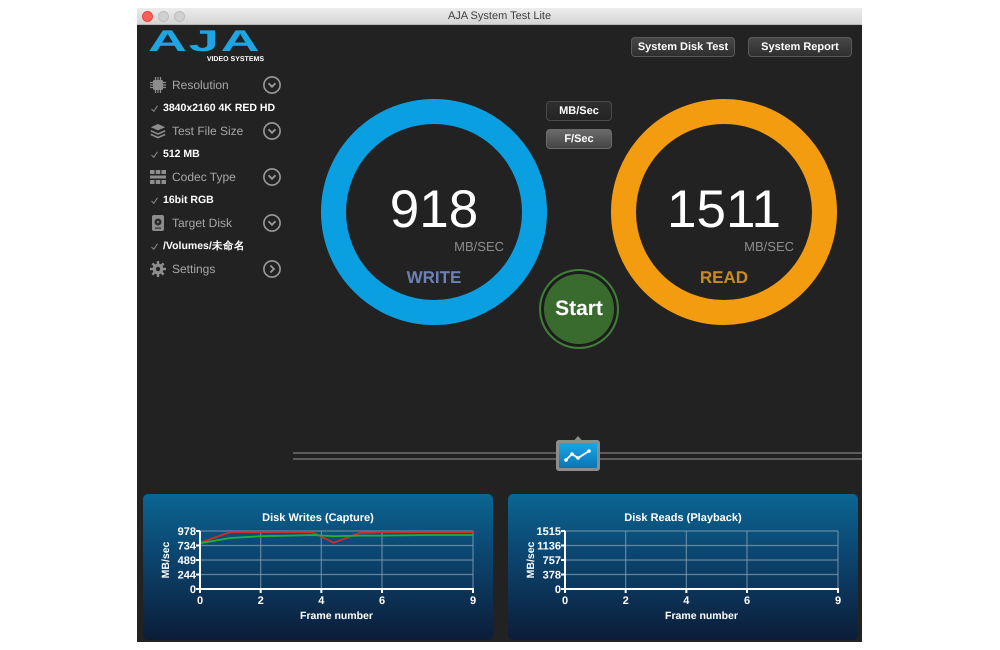 This screenshot has height=650, width=1000. I want to click on toolbar-button: System Report, so click(800, 47).